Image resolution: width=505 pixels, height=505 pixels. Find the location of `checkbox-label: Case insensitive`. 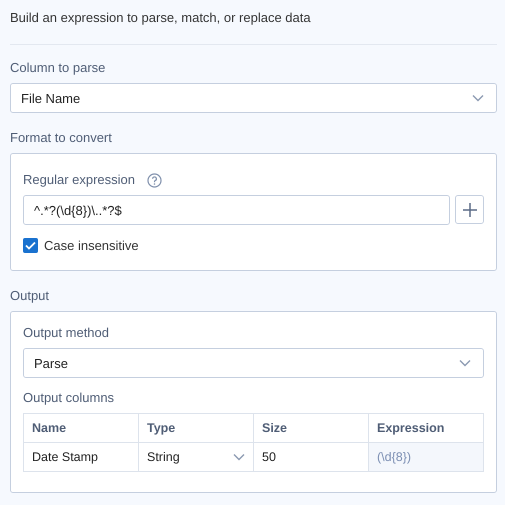

checkbox-label: Case insensitive is located at coordinates (91, 245).